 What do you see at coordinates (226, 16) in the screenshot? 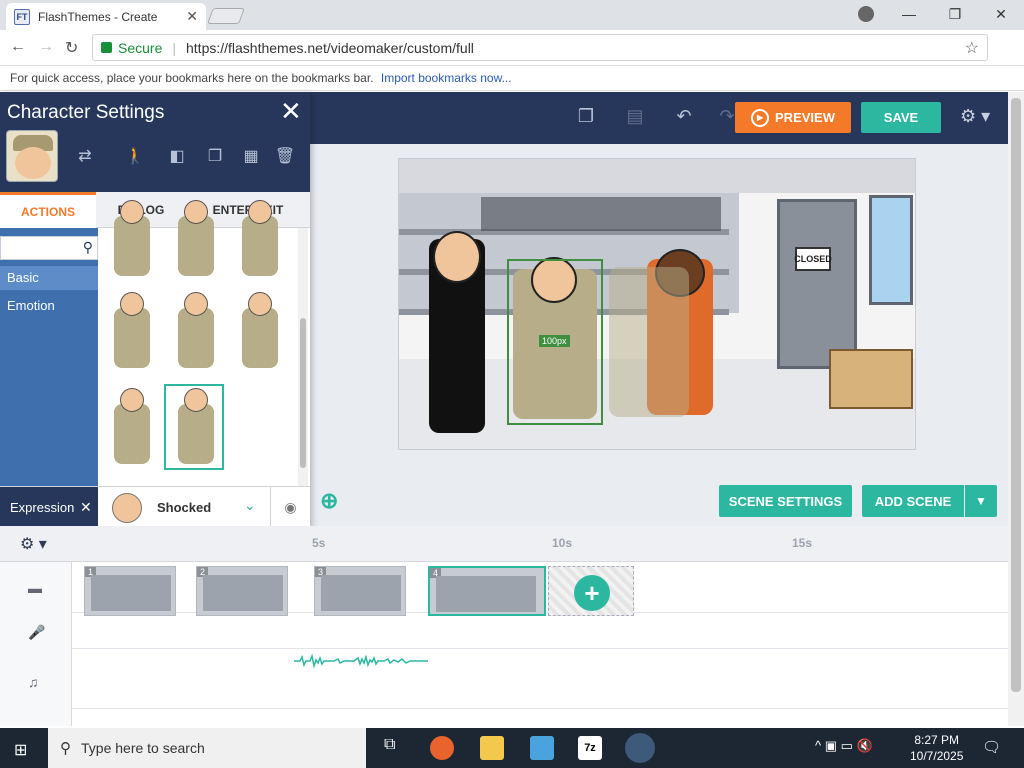
I see `new-tab-button` at bounding box center [226, 16].